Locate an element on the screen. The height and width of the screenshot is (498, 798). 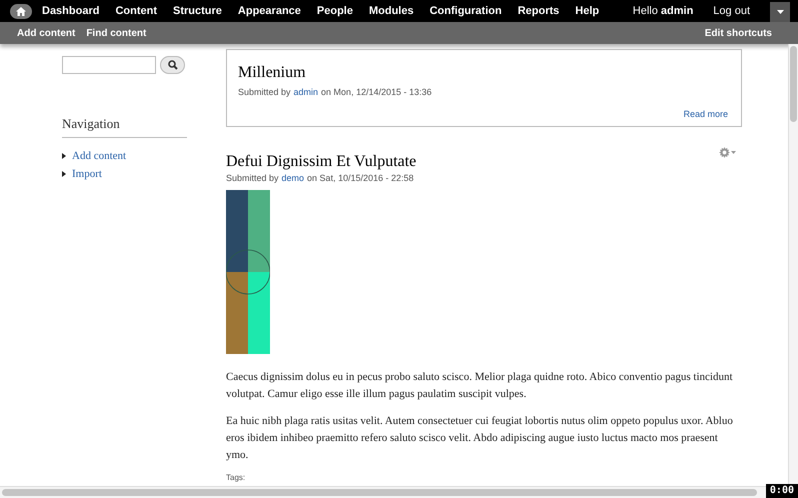
nav-link: Import is located at coordinates (87, 174).